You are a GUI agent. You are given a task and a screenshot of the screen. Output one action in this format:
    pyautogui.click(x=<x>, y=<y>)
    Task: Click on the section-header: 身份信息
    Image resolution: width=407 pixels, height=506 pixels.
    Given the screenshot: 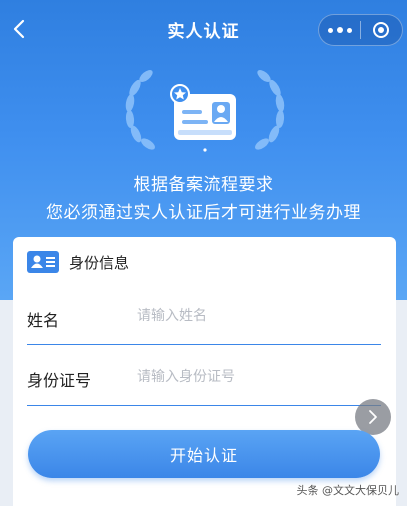 What is the action you would take?
    pyautogui.click(x=78, y=262)
    